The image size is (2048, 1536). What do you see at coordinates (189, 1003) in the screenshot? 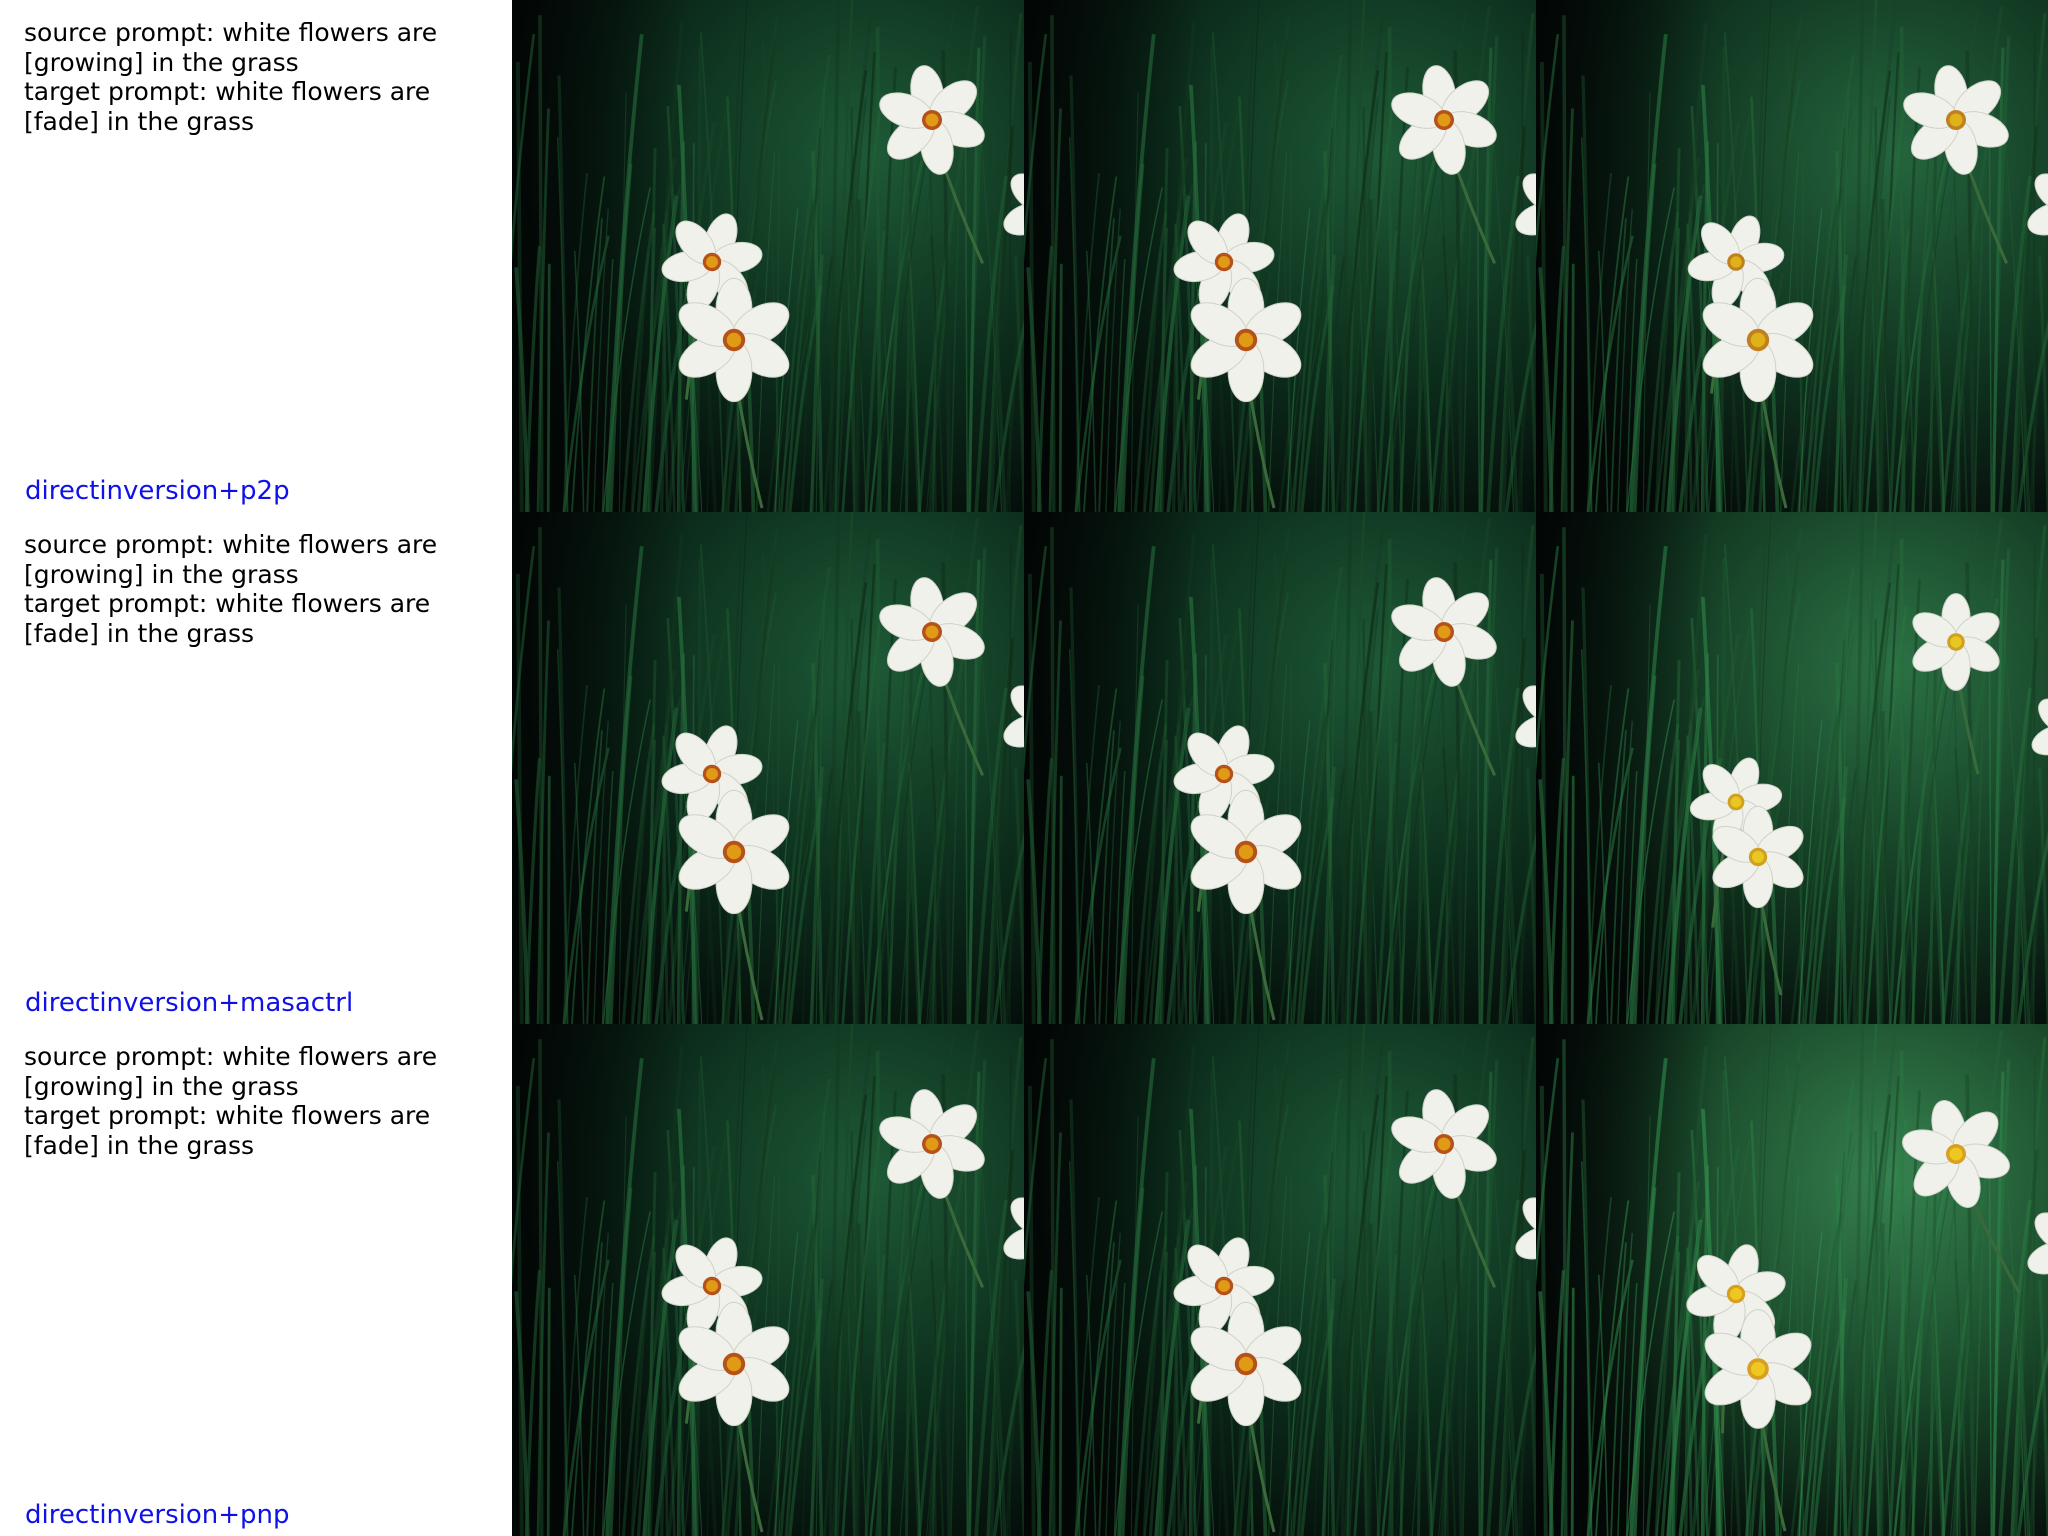
I see `method-label: directinversion+masactrl` at bounding box center [189, 1003].